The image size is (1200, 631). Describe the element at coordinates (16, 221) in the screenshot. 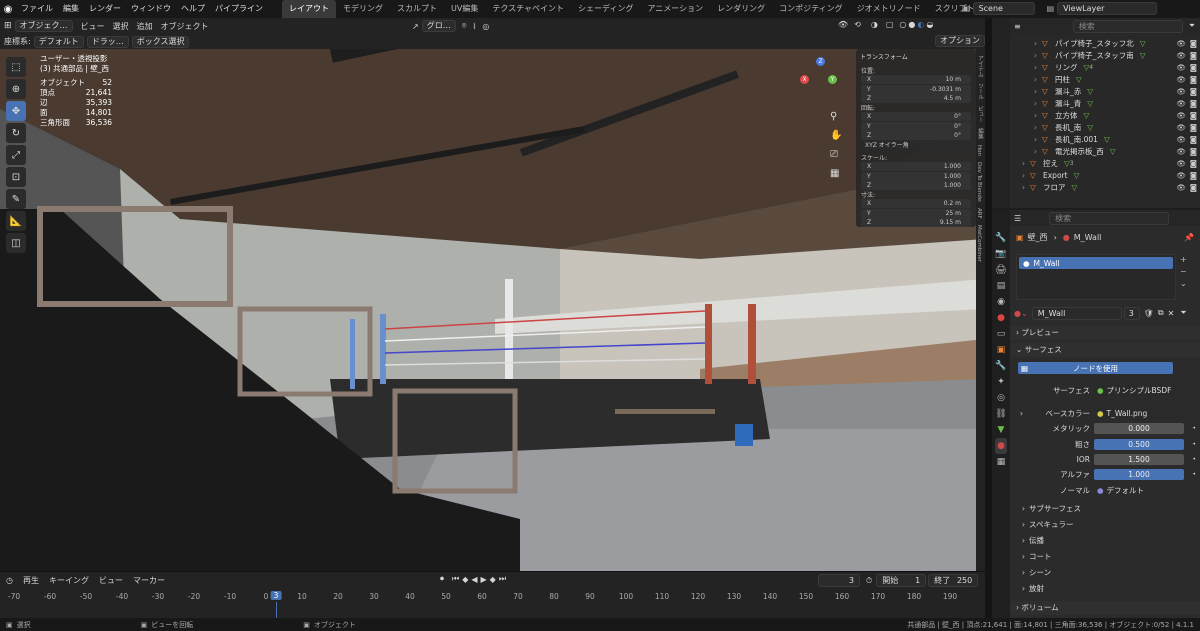

I see `measure-tool-icon: 📐` at that location.